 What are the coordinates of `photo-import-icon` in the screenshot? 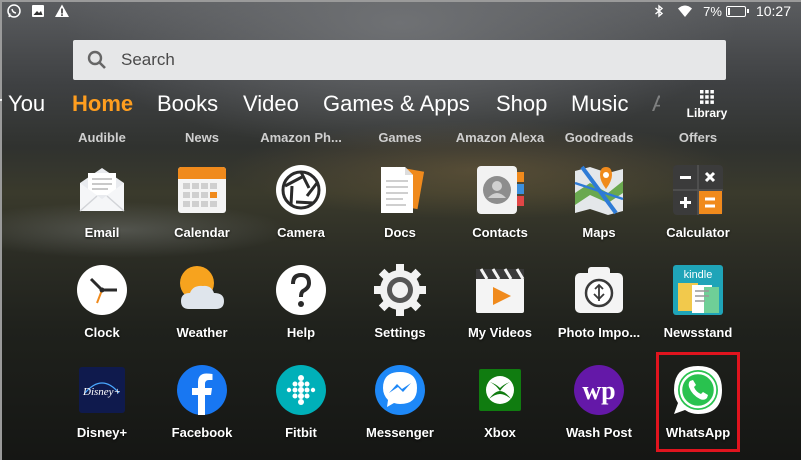 It's located at (599, 290).